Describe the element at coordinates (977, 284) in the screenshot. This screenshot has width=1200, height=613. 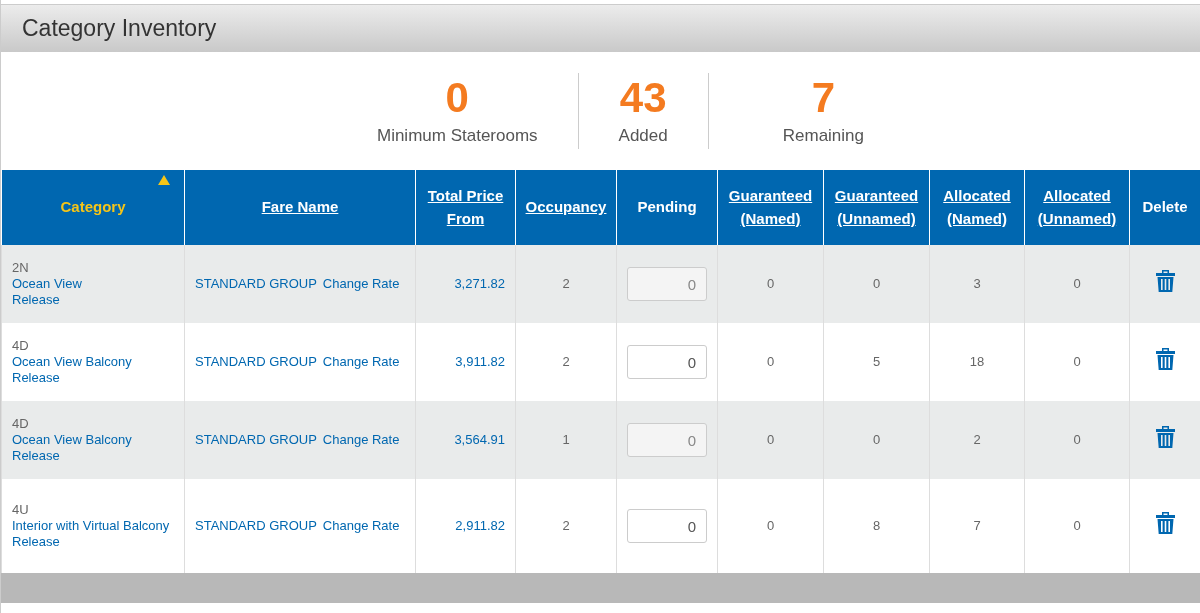
I see `table-cell: 3` at that location.